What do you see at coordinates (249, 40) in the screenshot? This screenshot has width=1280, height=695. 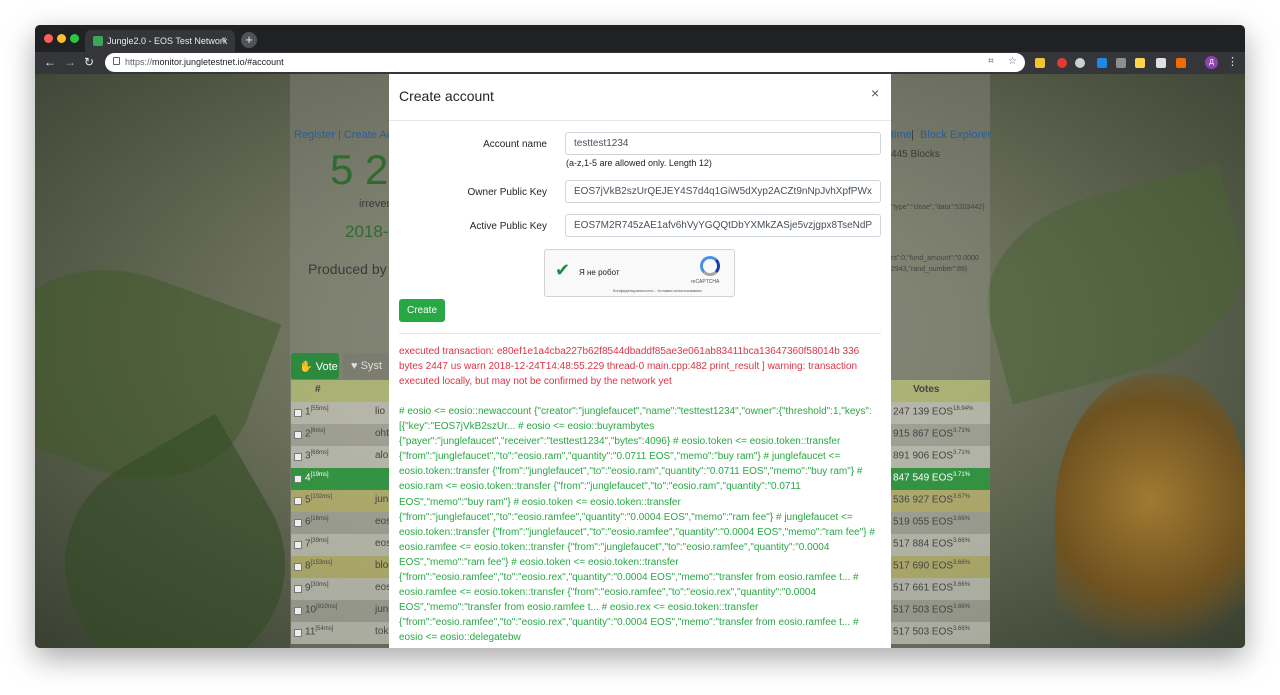 I see `new-tab-button: +` at bounding box center [249, 40].